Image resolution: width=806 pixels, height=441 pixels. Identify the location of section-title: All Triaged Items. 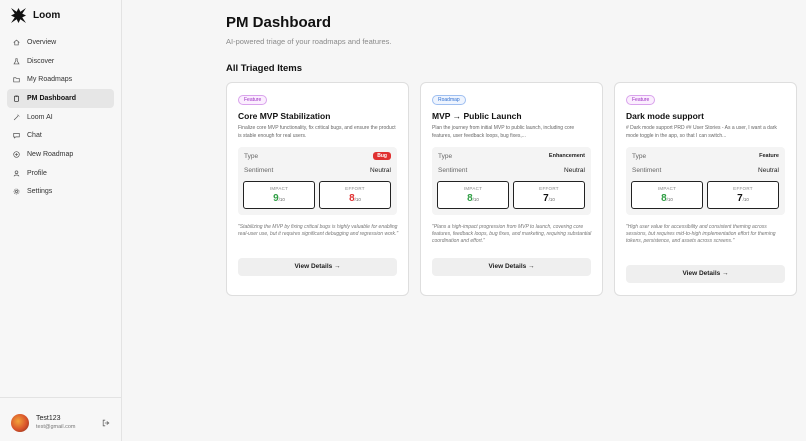
(264, 68).